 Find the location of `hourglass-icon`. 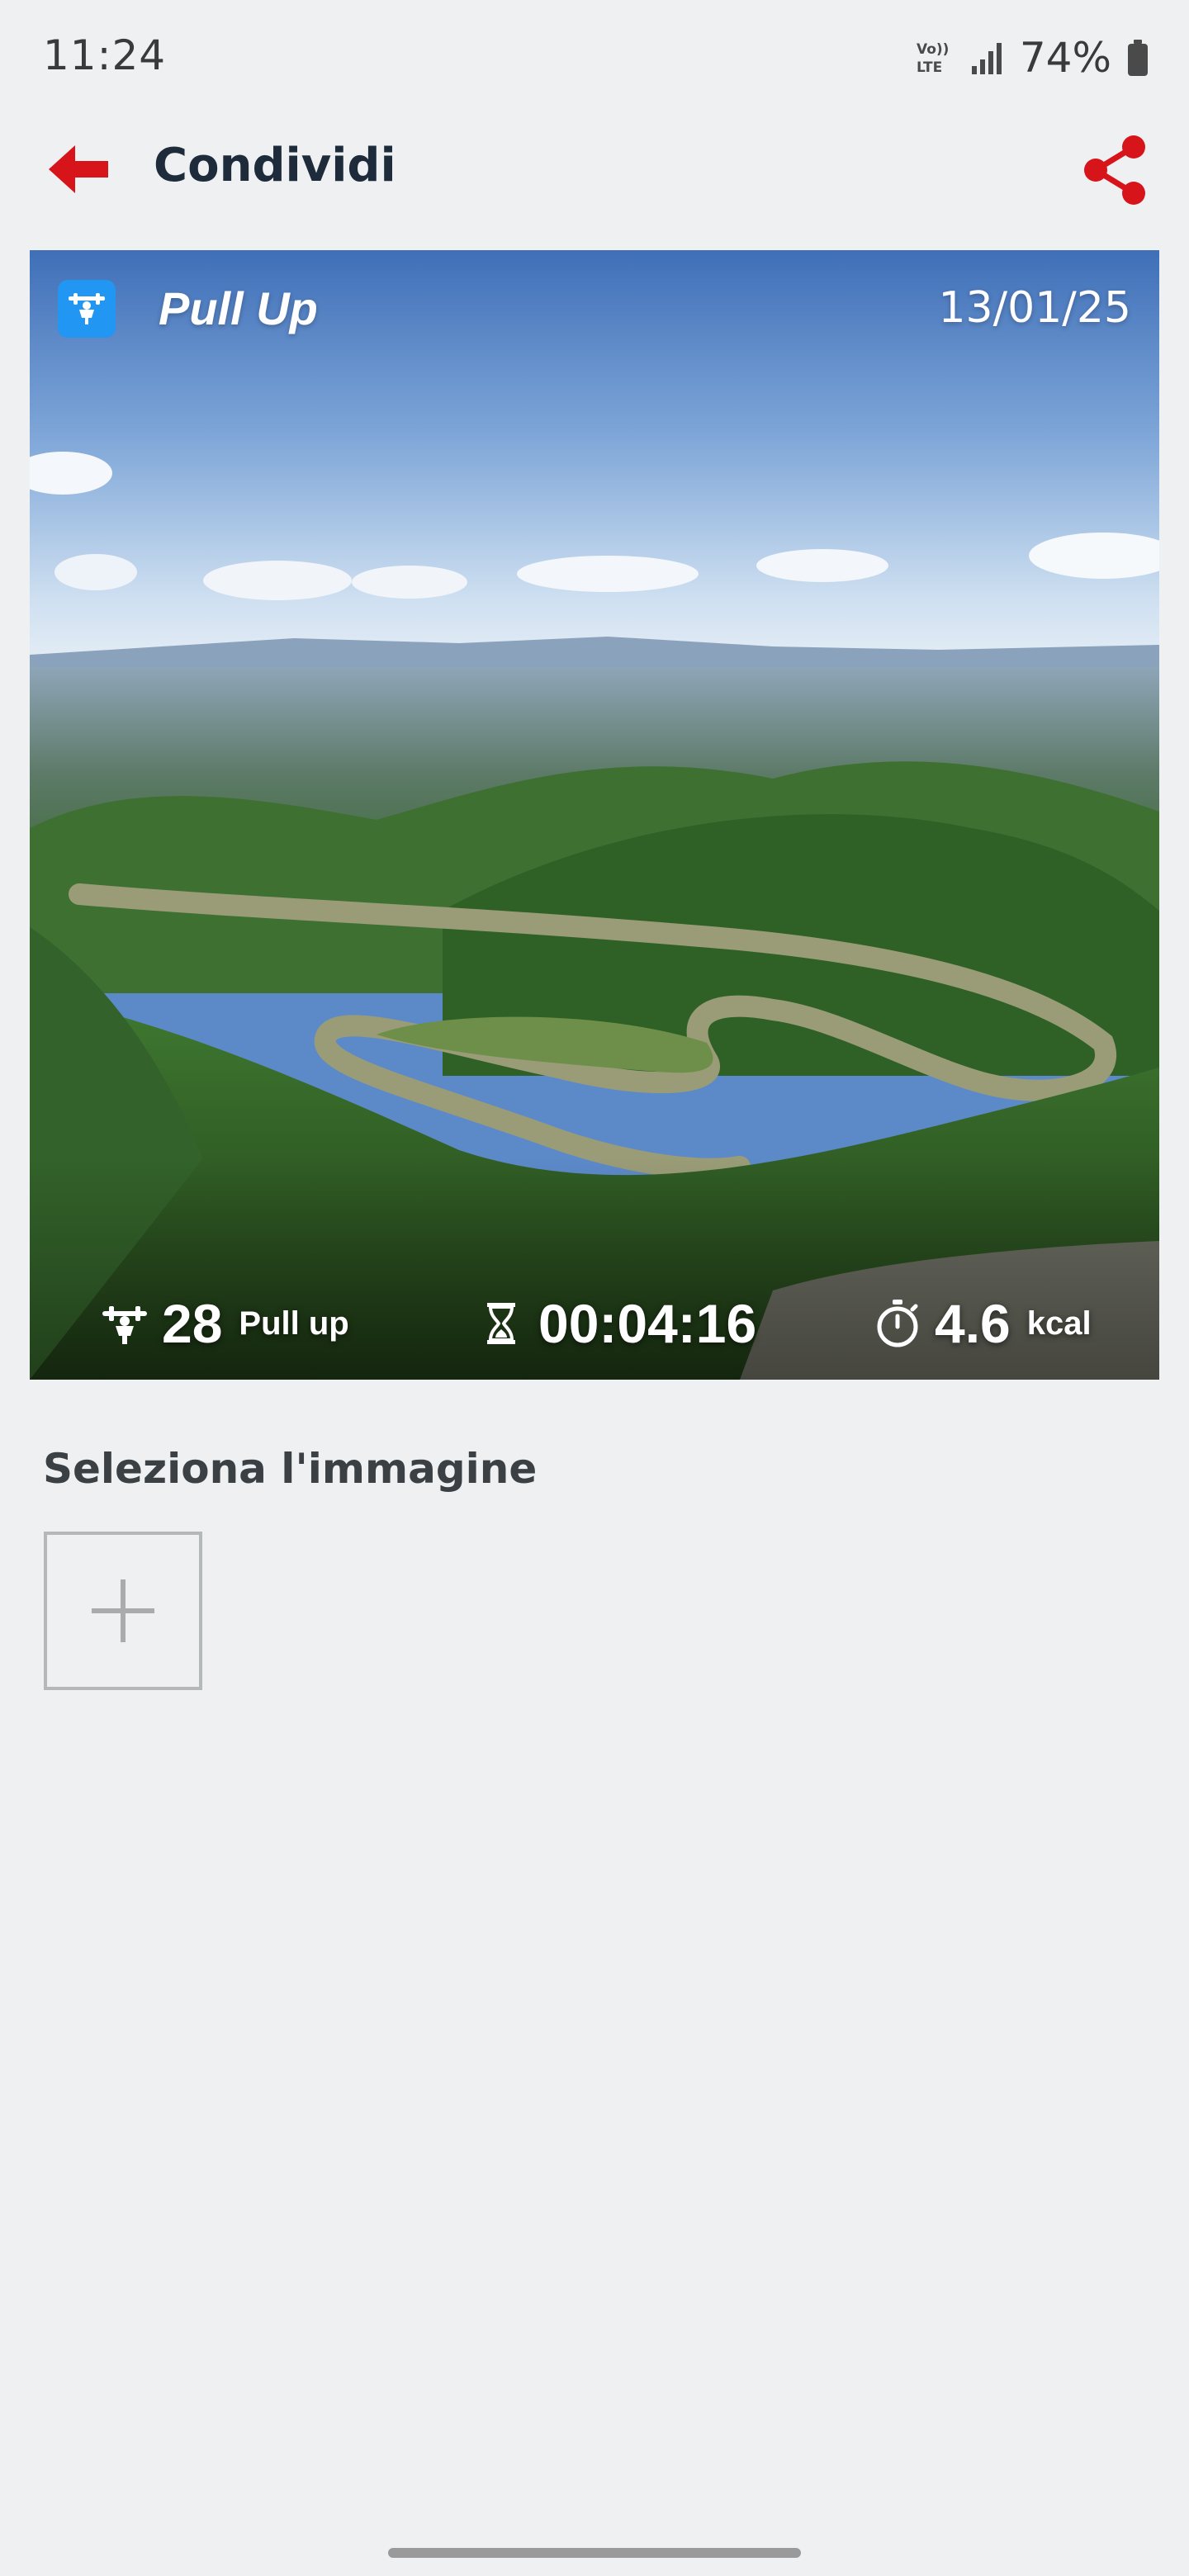

hourglass-icon is located at coordinates (501, 1323).